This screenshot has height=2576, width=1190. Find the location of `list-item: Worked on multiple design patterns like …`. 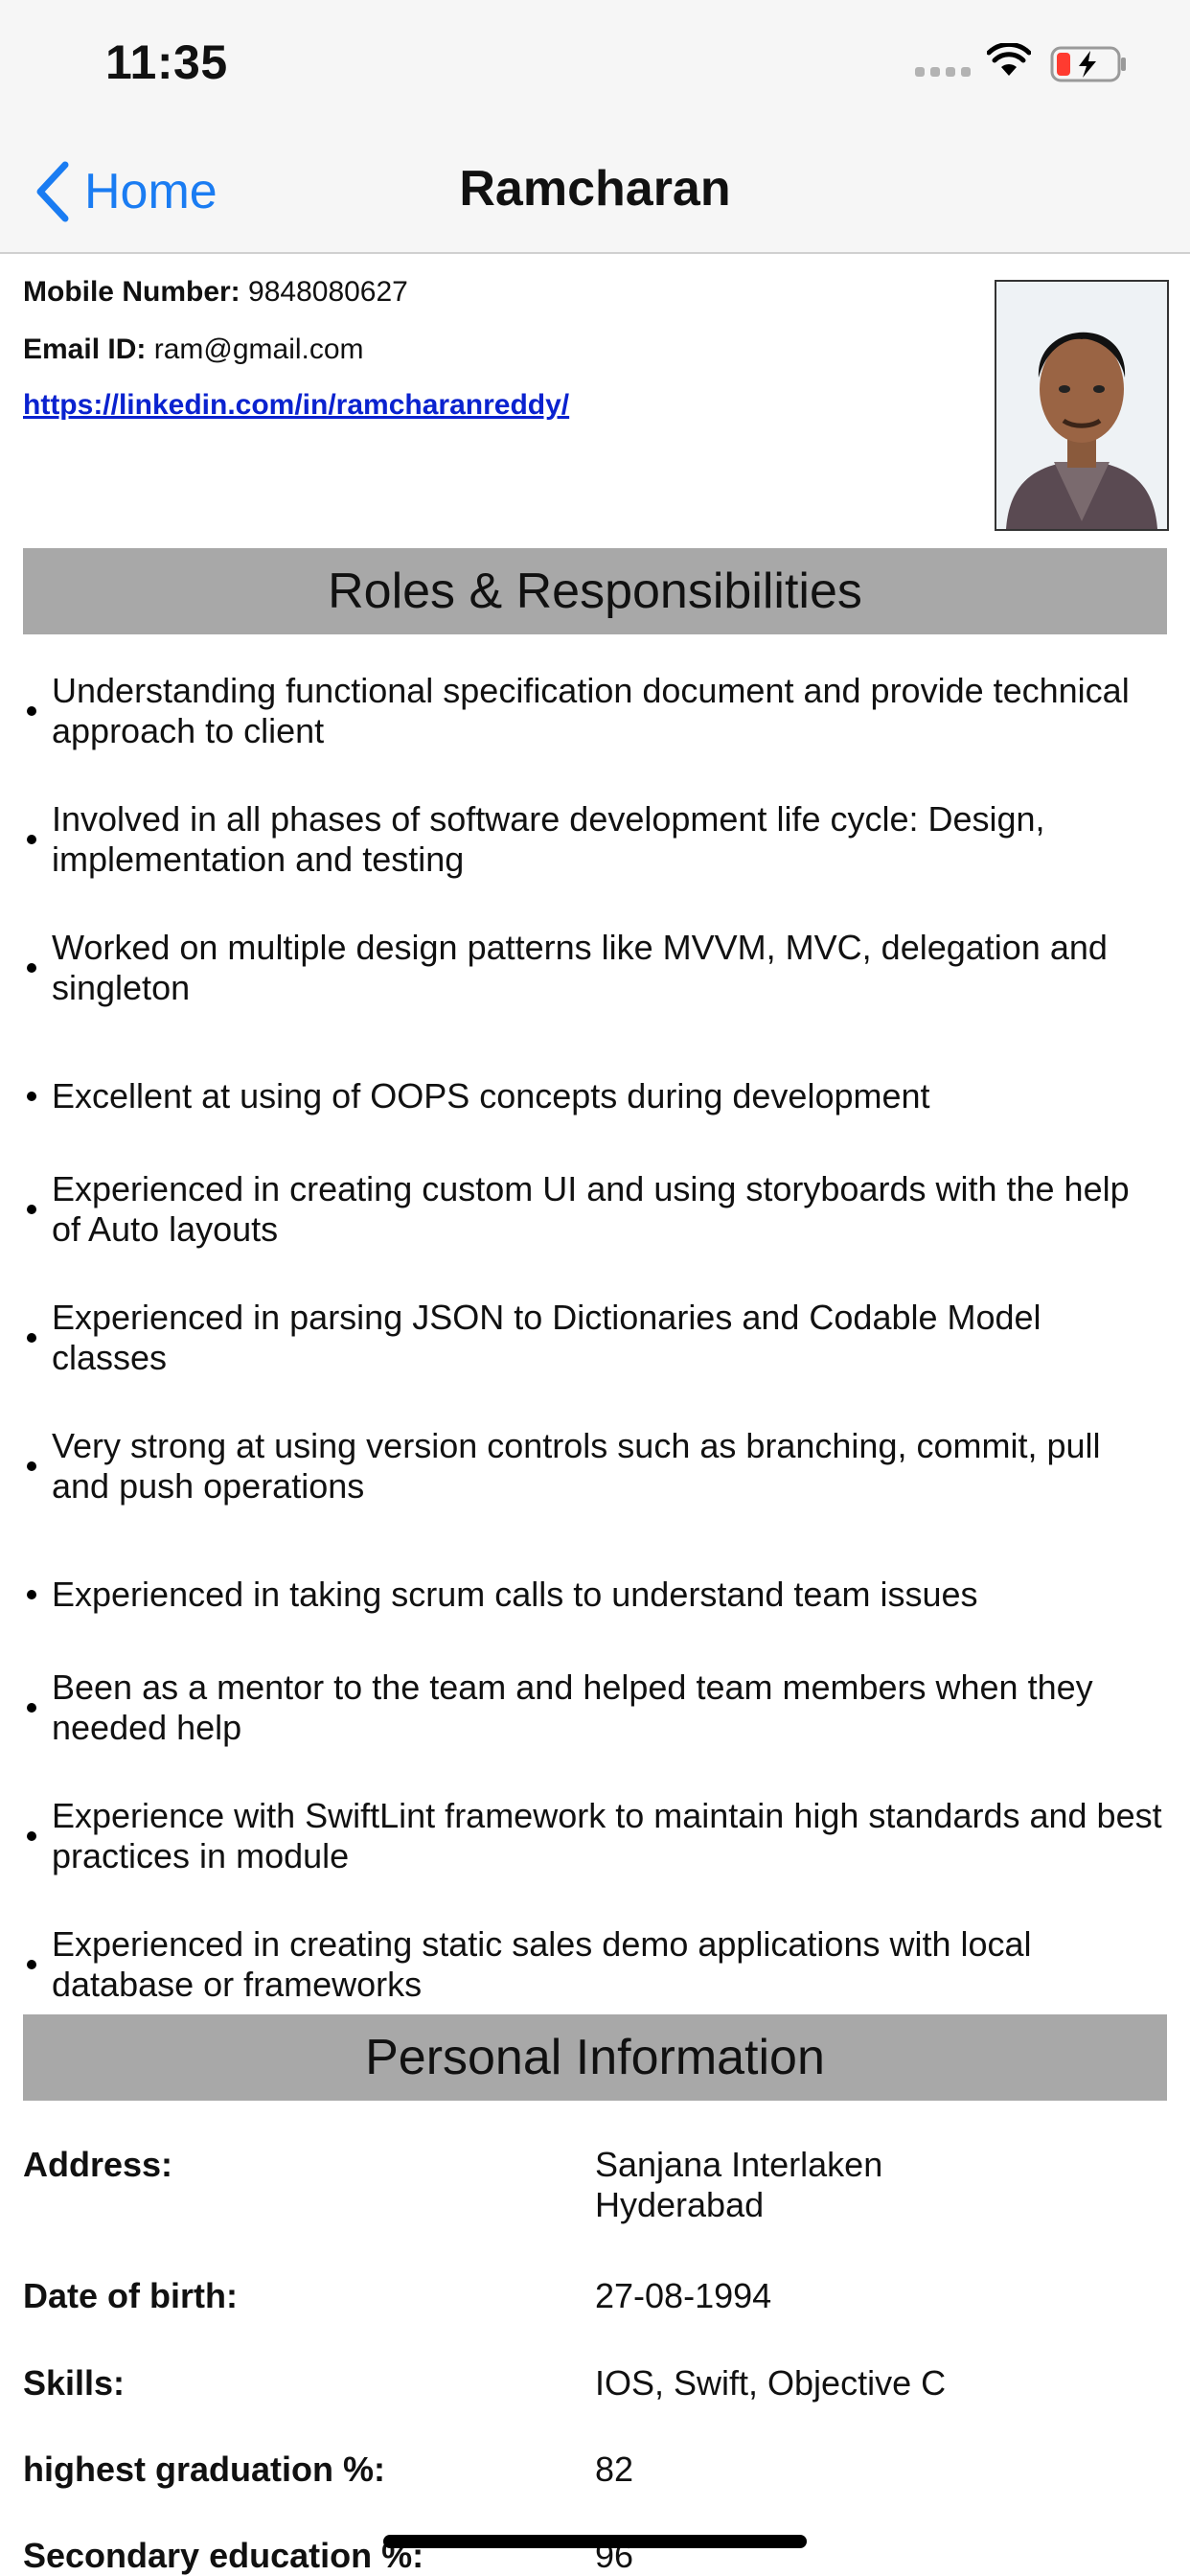

list-item: Worked on multiple design patterns like … is located at coordinates (595, 968).